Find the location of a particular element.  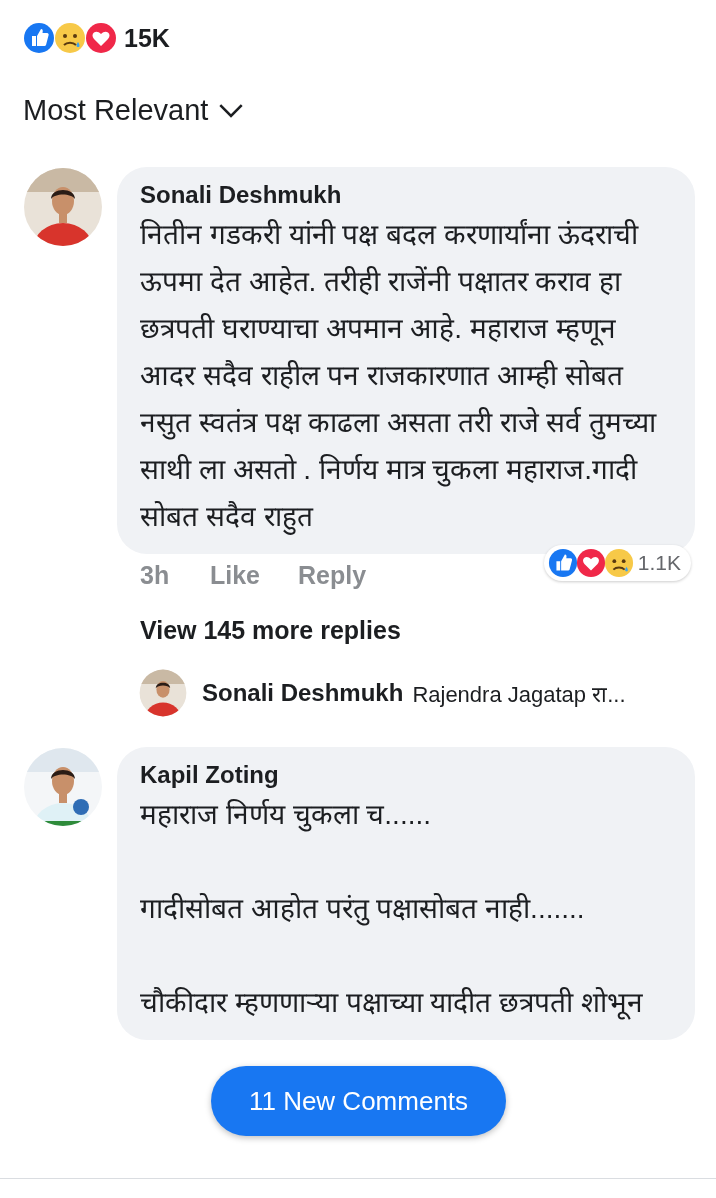

sort-dropdown: Most Relevant is located at coordinates (134, 110).